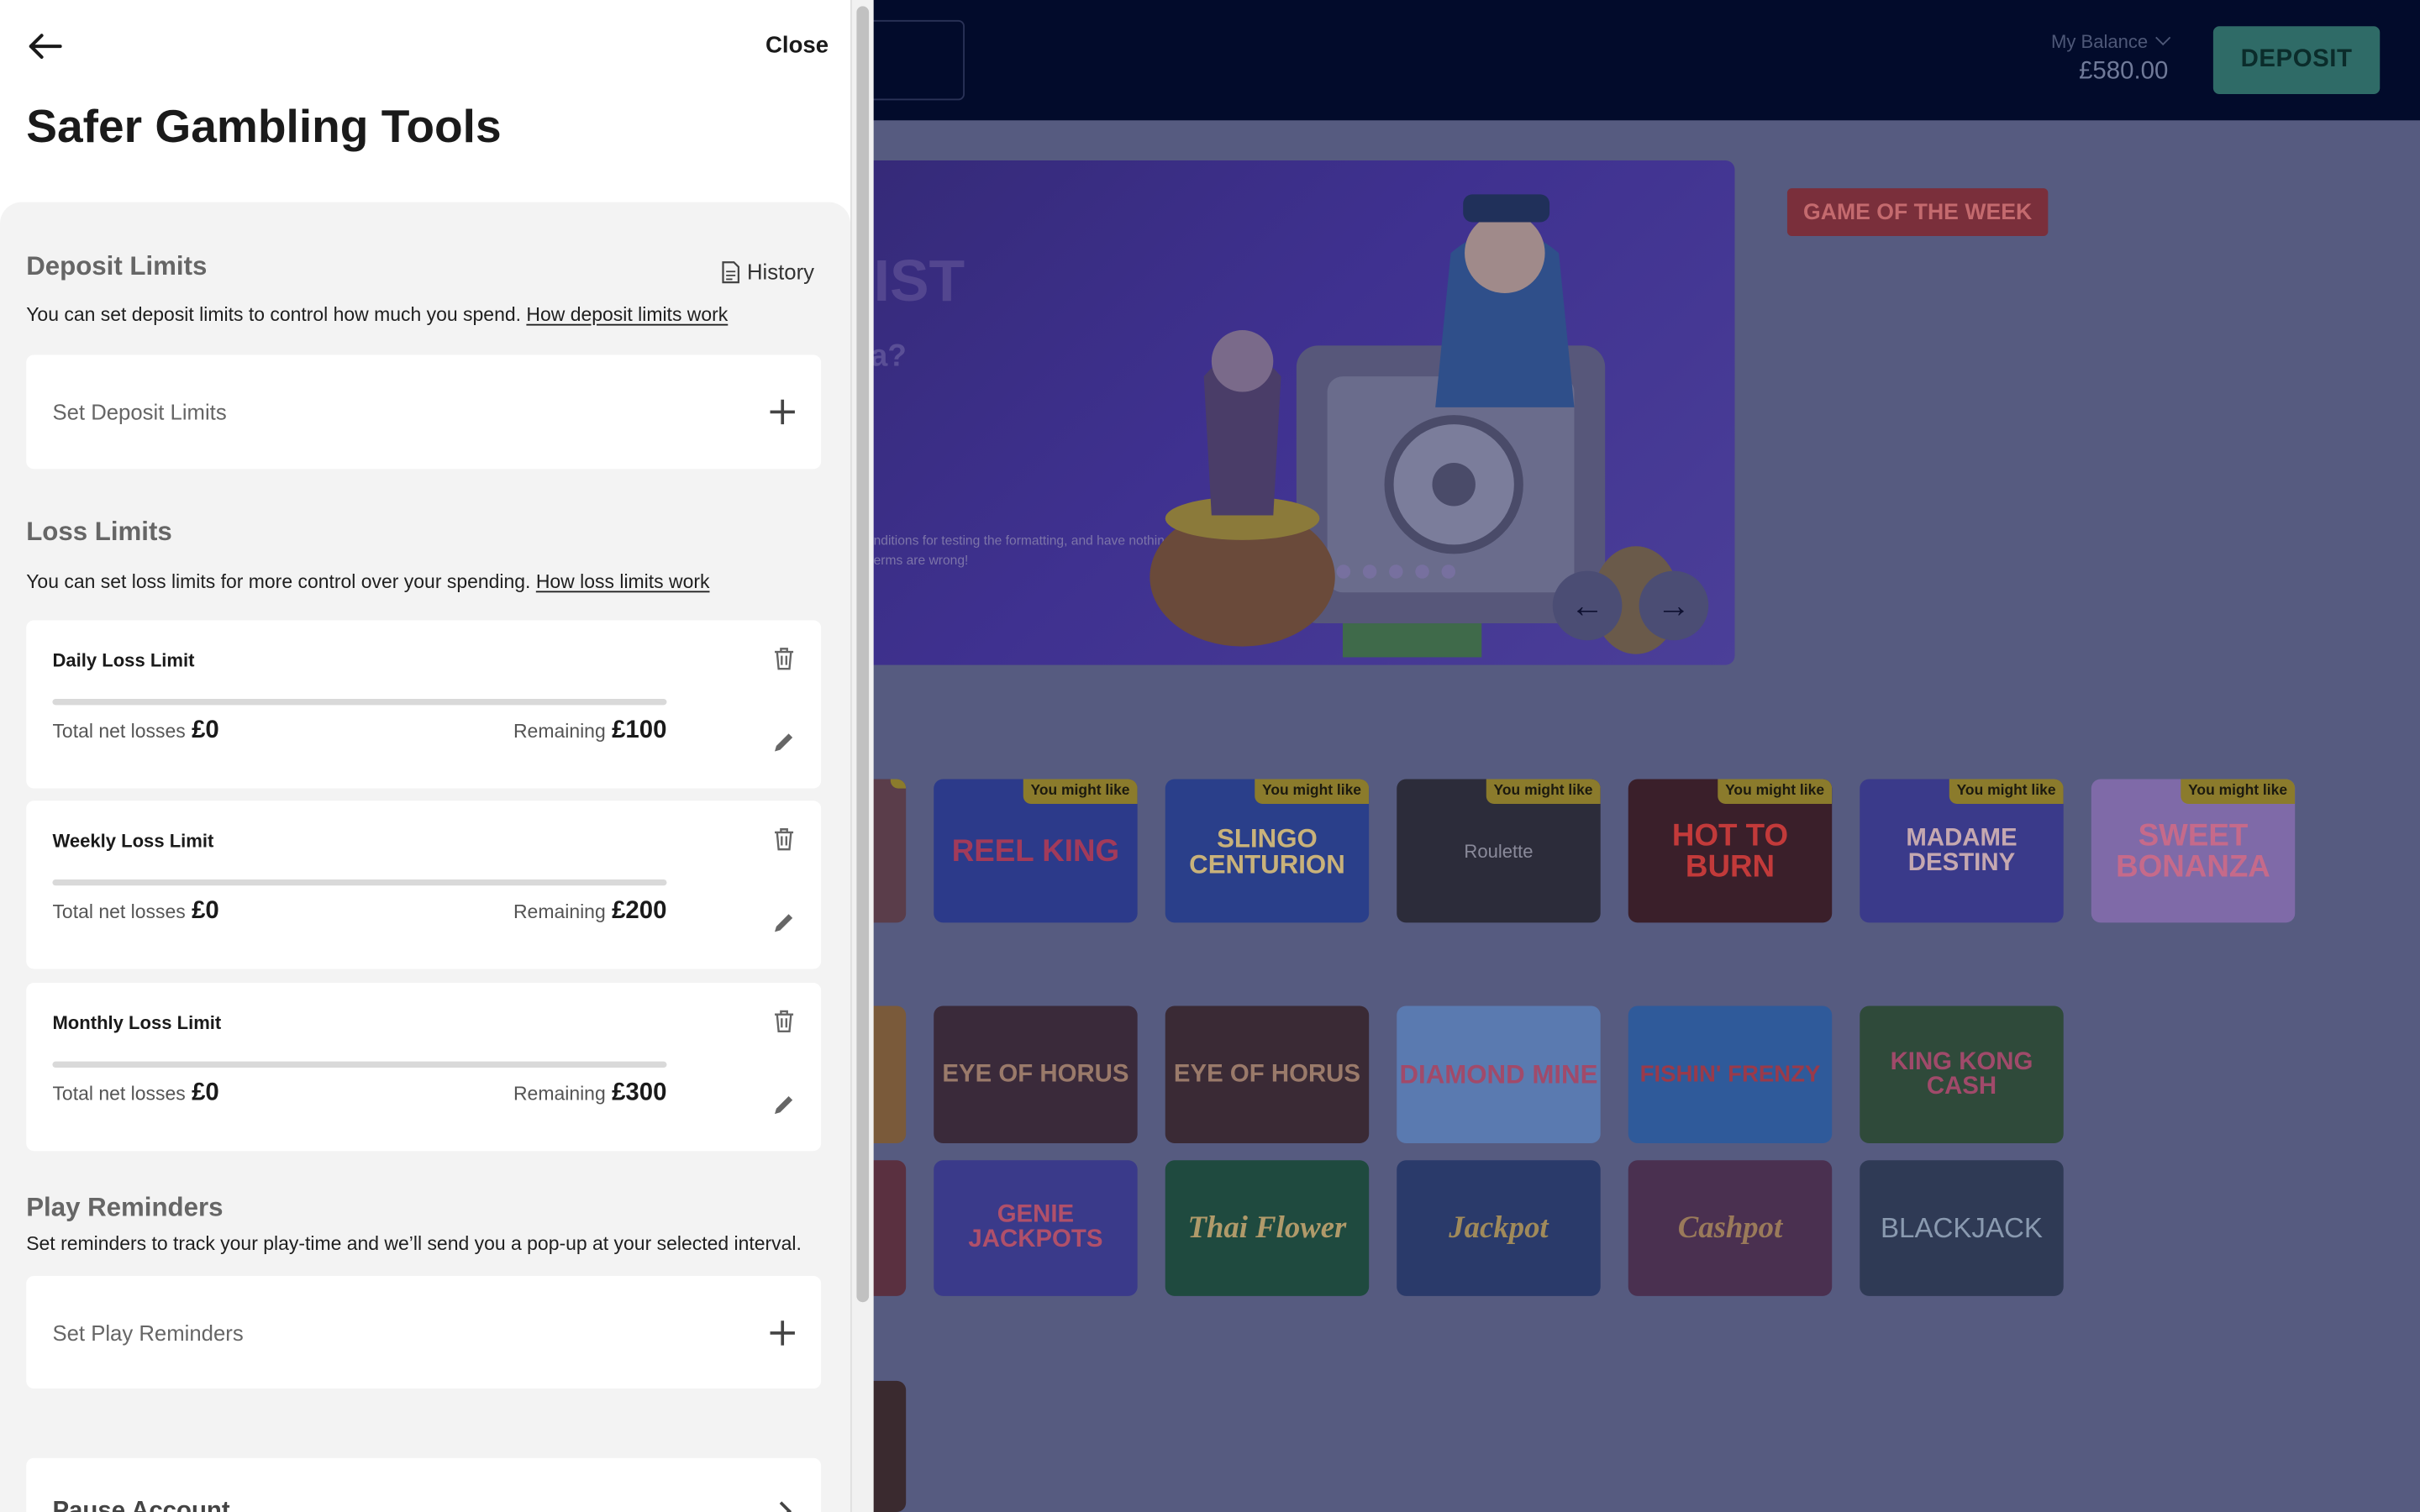 The width and height of the screenshot is (2420, 1512). I want to click on arrow-left-icon: ←, so click(1588, 604).